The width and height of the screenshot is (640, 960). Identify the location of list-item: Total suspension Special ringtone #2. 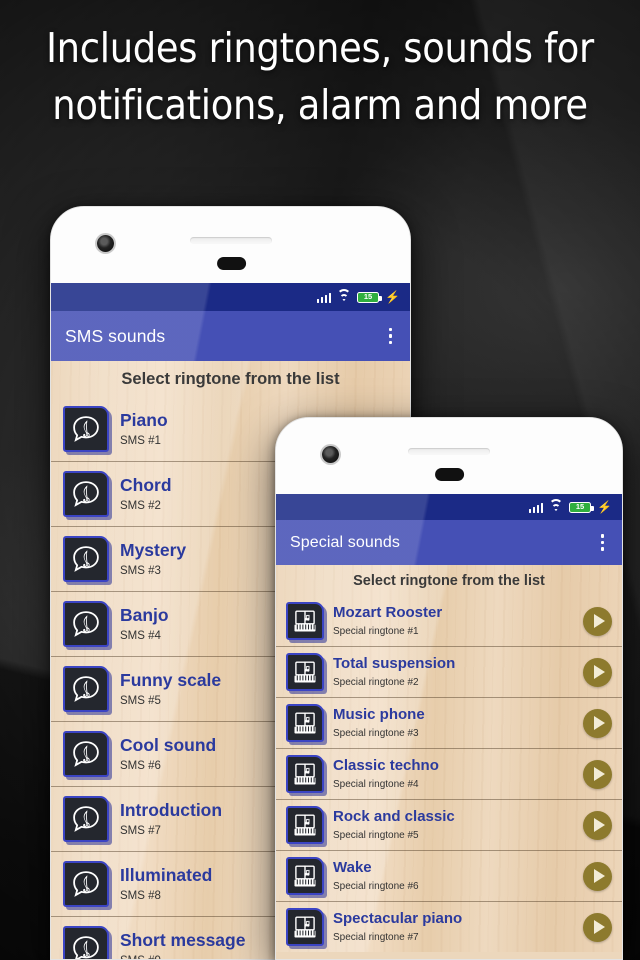
(449, 672).